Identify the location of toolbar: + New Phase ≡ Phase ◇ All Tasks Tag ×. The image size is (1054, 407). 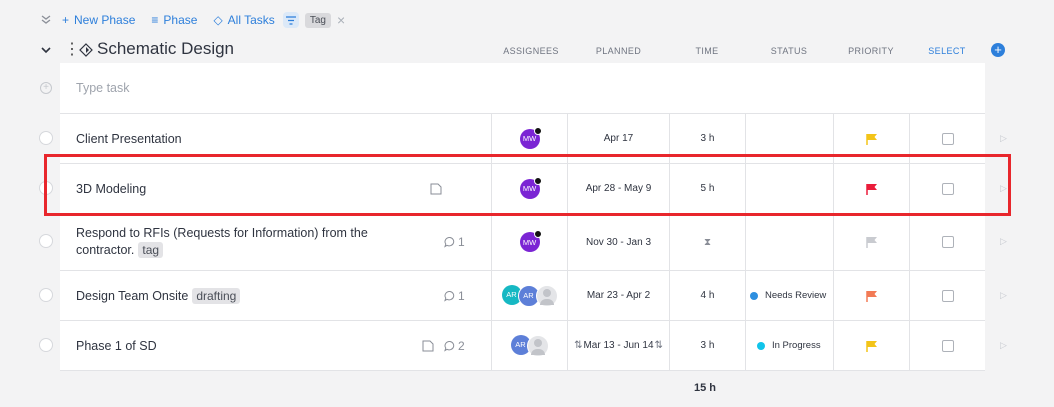
(191, 20).